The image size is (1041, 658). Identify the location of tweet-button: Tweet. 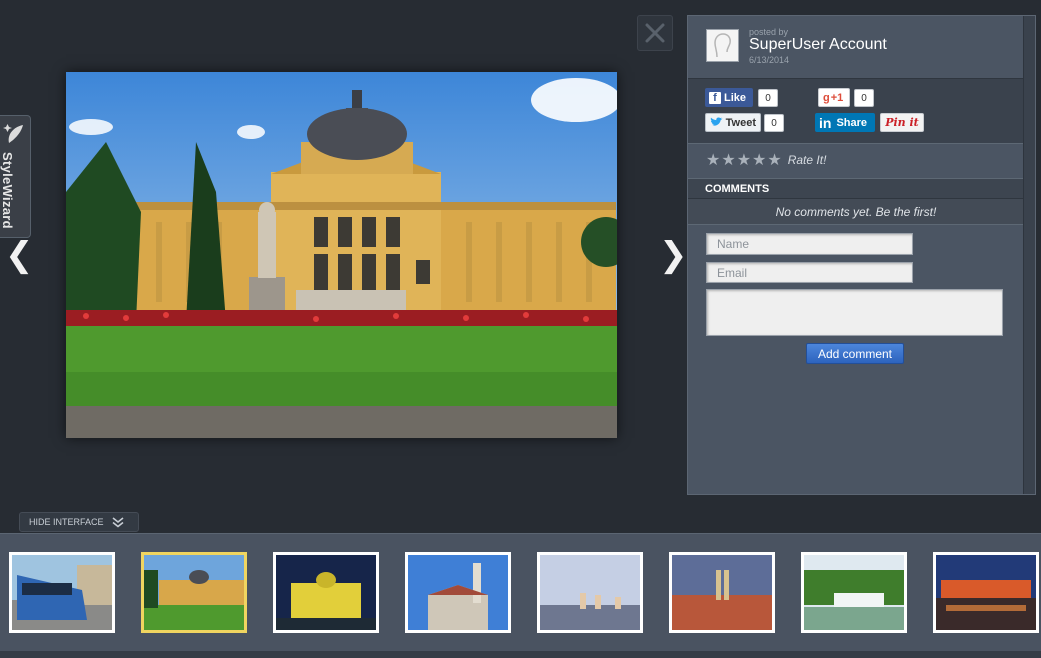
(733, 122).